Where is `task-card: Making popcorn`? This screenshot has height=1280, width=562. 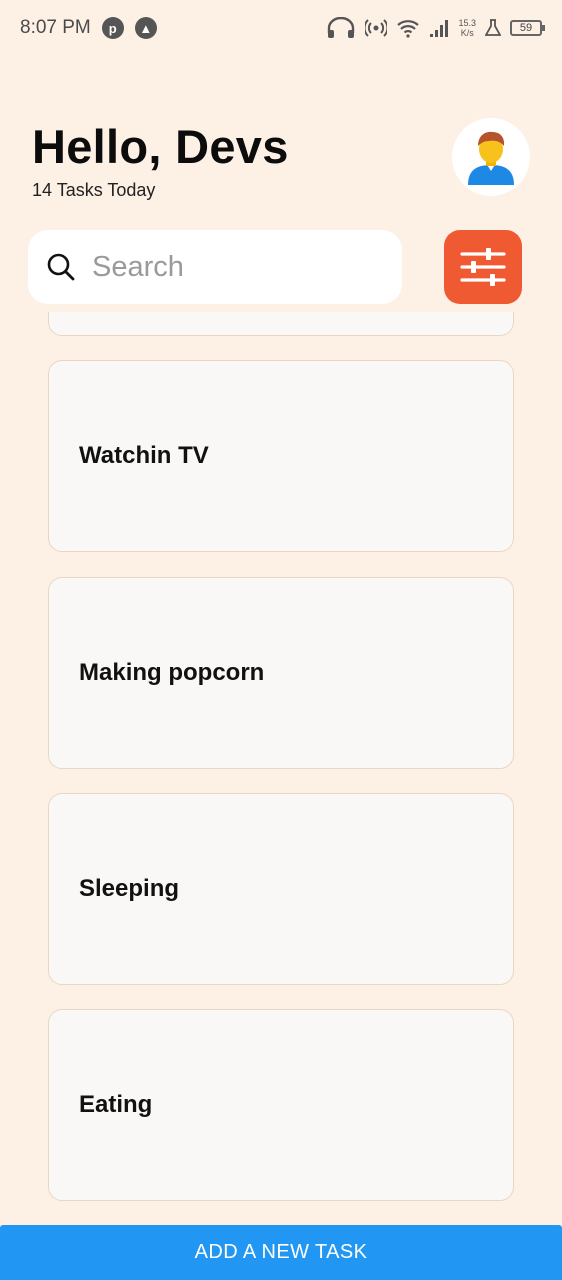 task-card: Making popcorn is located at coordinates (281, 673).